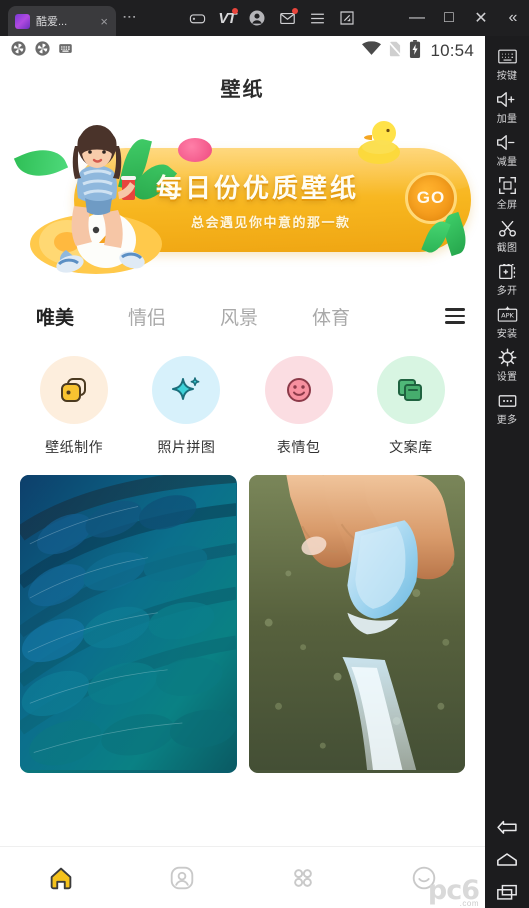 The image size is (529, 908). Describe the element at coordinates (331, 316) in the screenshot. I see `tab-tiyu: 体育` at that location.